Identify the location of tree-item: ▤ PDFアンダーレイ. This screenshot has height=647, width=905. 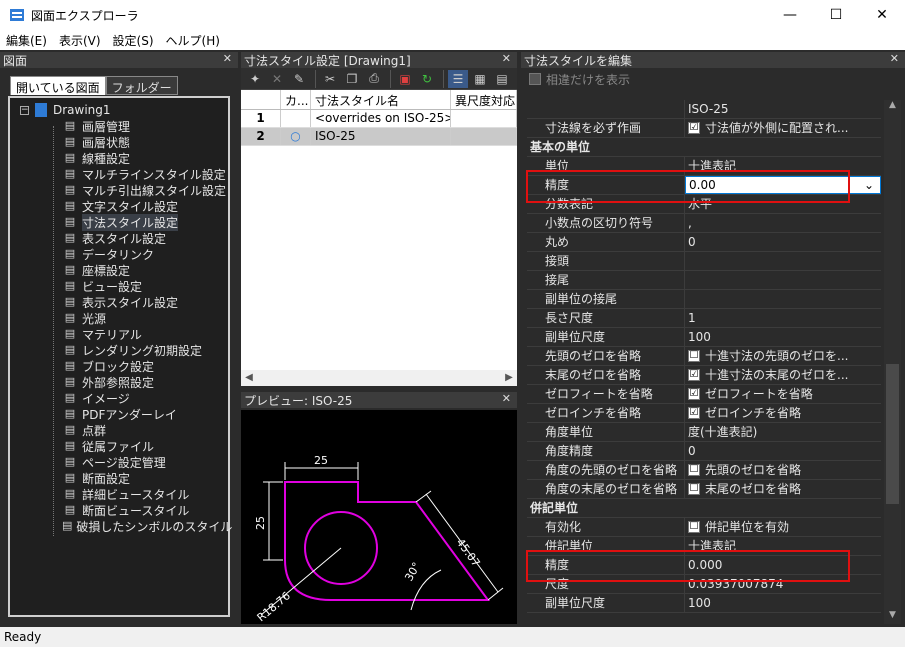
(145, 414).